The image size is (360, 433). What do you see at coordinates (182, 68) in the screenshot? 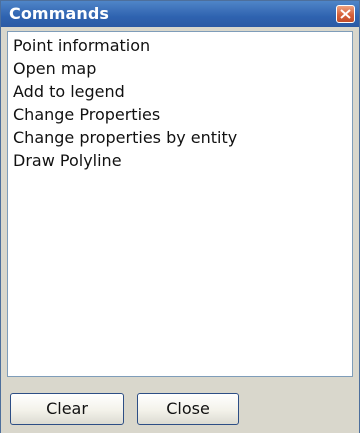
I see `command-item-open-map: Open map` at bounding box center [182, 68].